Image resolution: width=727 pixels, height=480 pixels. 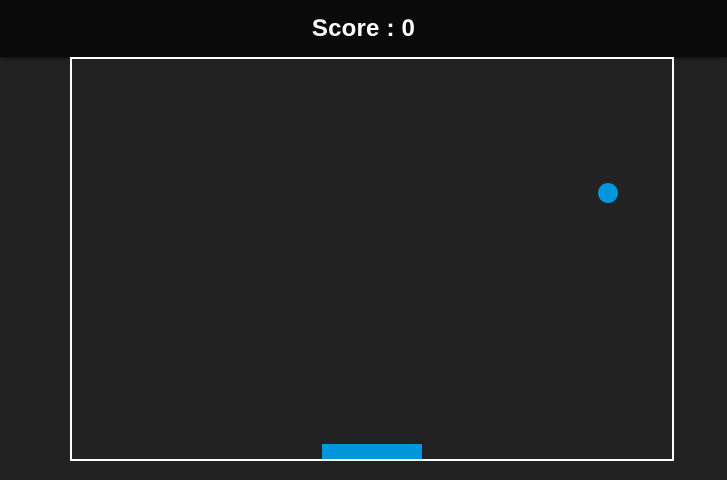 I want to click on top-bar: Score : 0, so click(x=363, y=28).